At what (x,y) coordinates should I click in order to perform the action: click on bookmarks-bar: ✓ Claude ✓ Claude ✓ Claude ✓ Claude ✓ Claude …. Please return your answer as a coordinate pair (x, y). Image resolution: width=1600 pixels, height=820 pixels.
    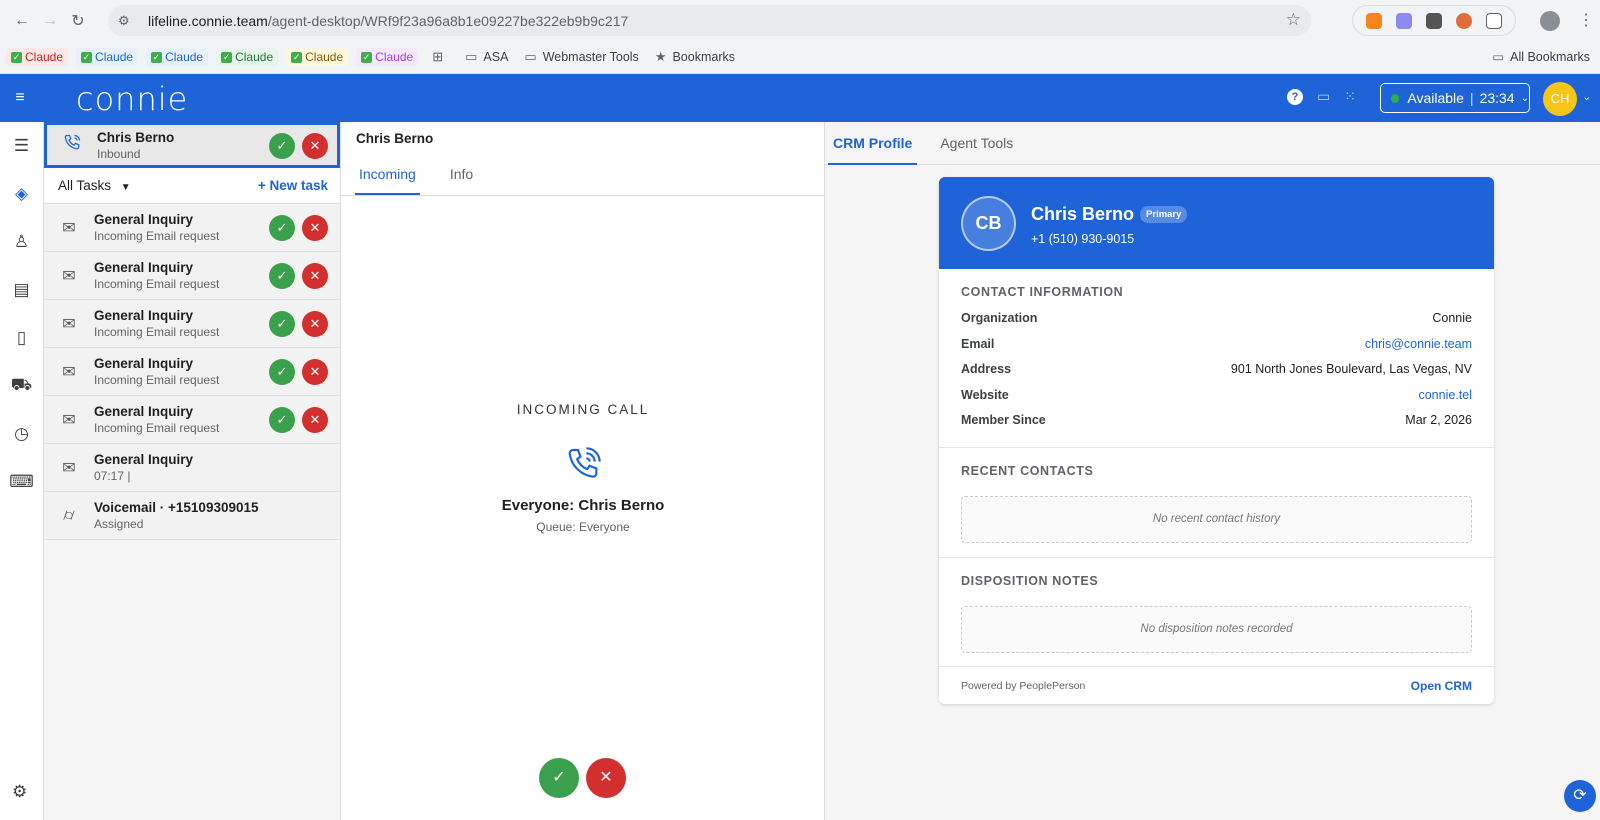
    Looking at the image, I should click on (800, 57).